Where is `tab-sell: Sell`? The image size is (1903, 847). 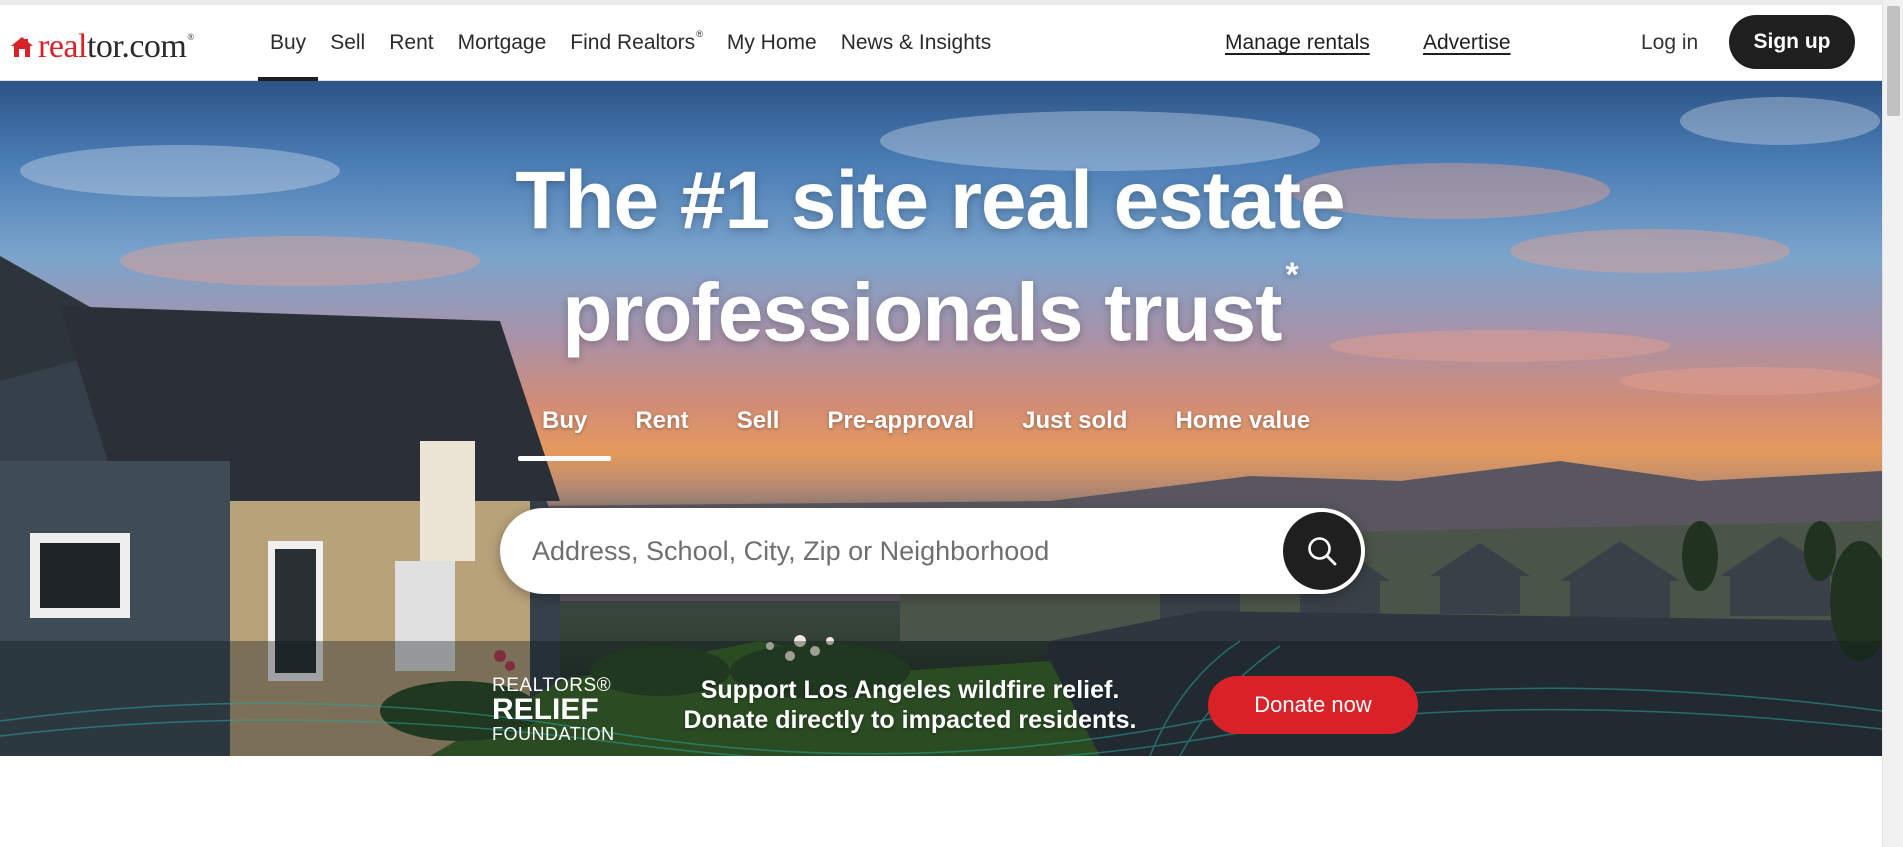 tab-sell: Sell is located at coordinates (758, 434).